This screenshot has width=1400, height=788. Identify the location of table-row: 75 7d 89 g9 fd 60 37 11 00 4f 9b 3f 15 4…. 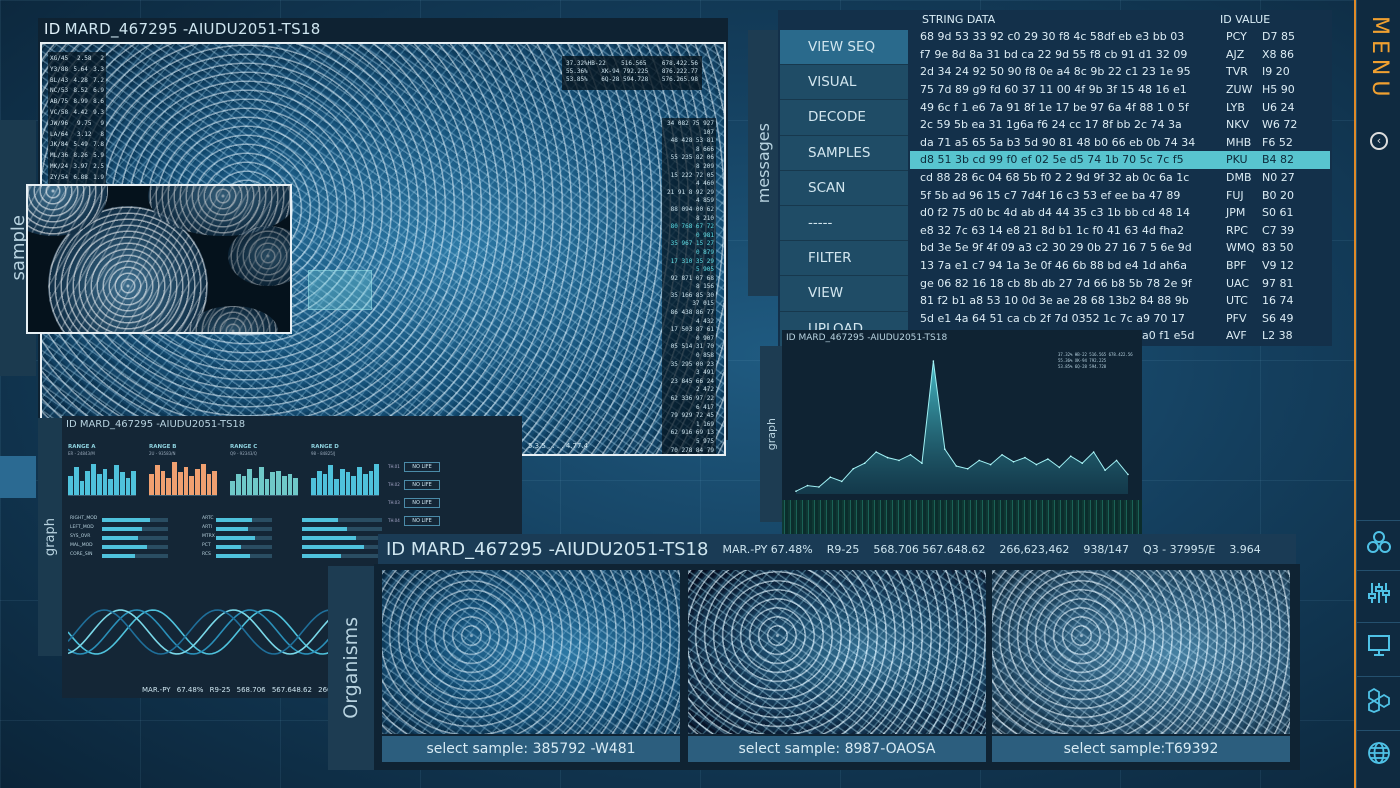
(1120, 90).